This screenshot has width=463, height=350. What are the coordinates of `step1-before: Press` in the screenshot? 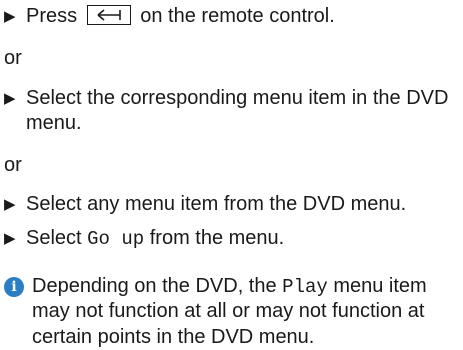 It's located at (52, 16).